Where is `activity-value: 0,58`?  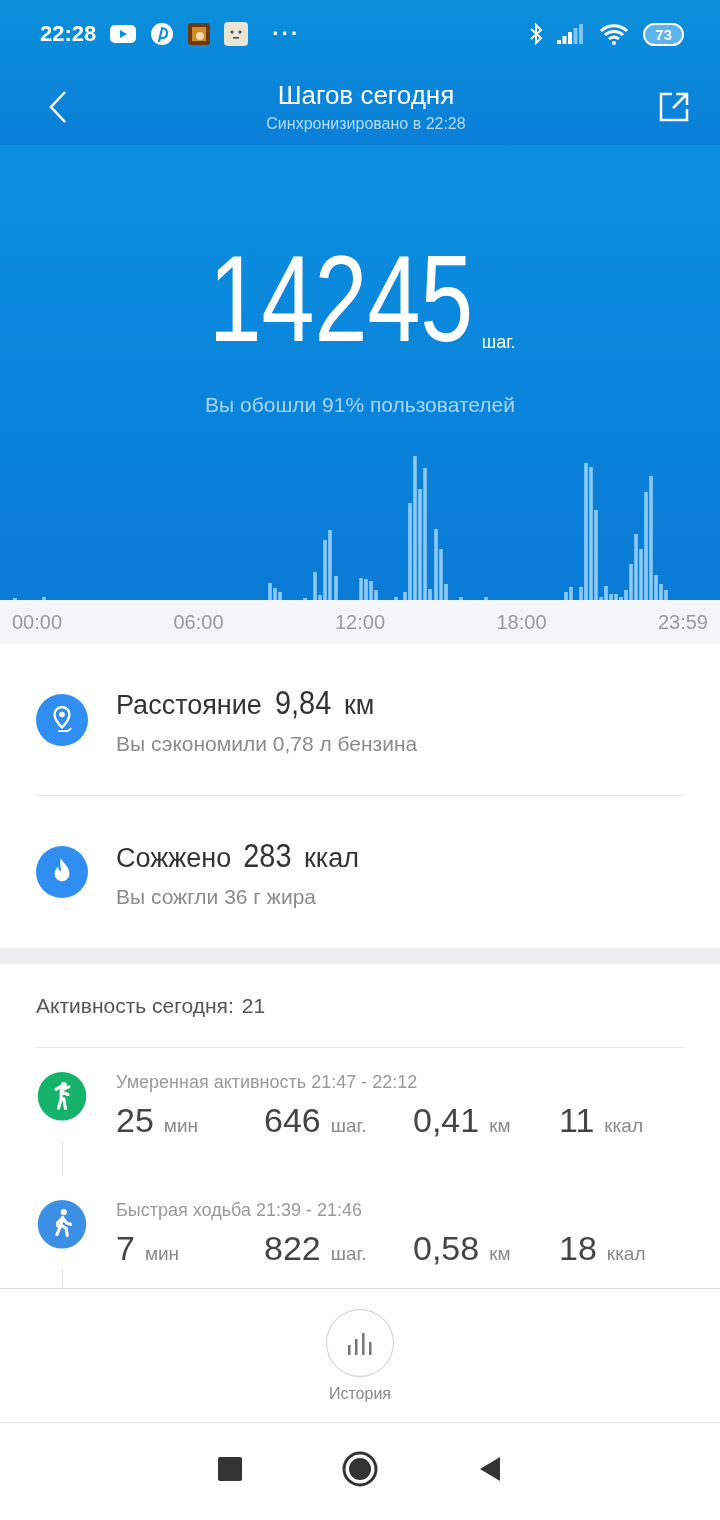 activity-value: 0,58 is located at coordinates (446, 1248).